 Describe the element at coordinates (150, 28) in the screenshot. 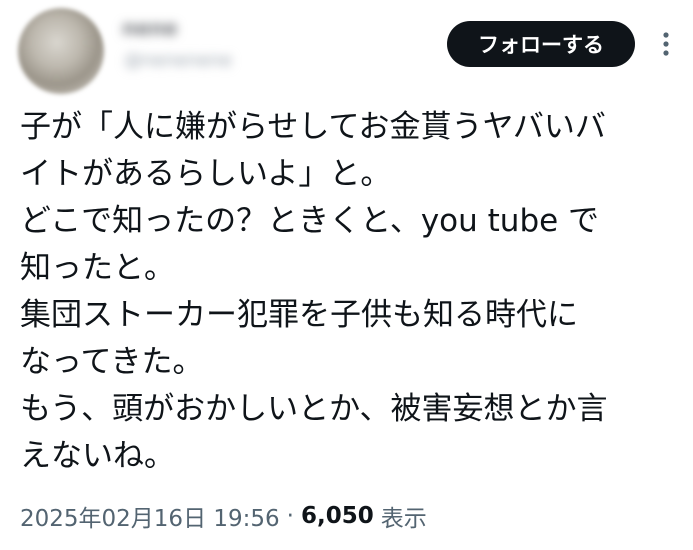

I see `display-name: nene` at that location.